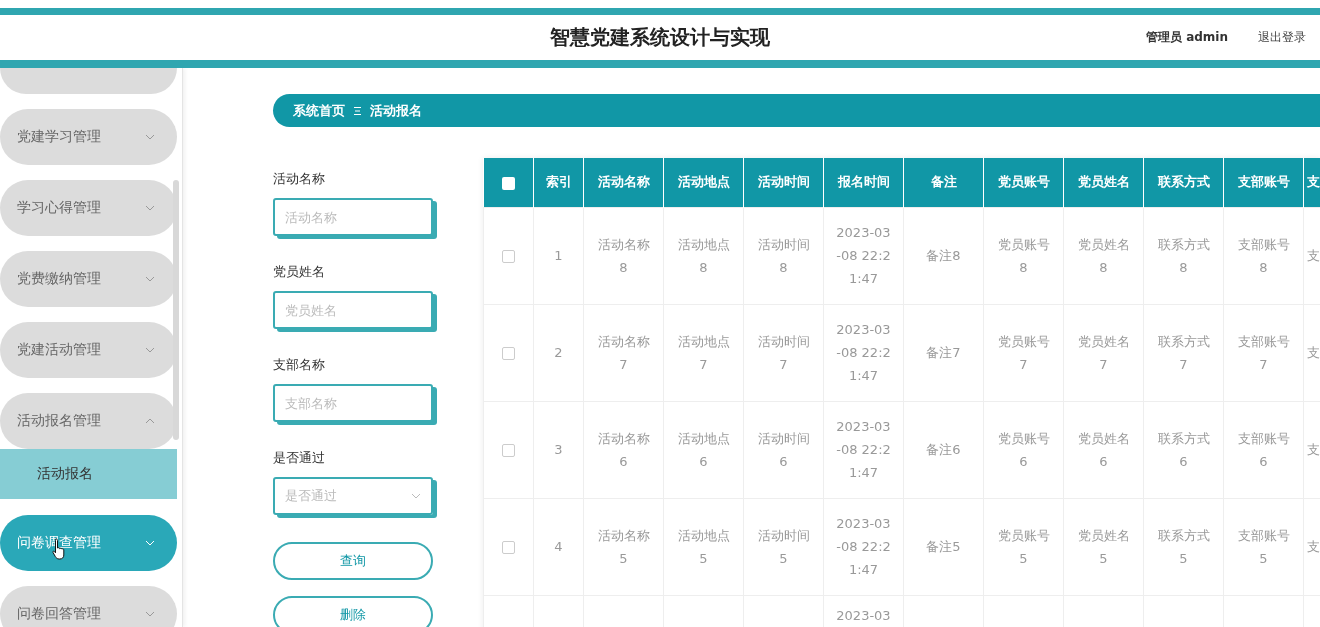  Describe the element at coordinates (1023, 449) in the screenshot. I see `table-cell: 党员账号6` at that location.